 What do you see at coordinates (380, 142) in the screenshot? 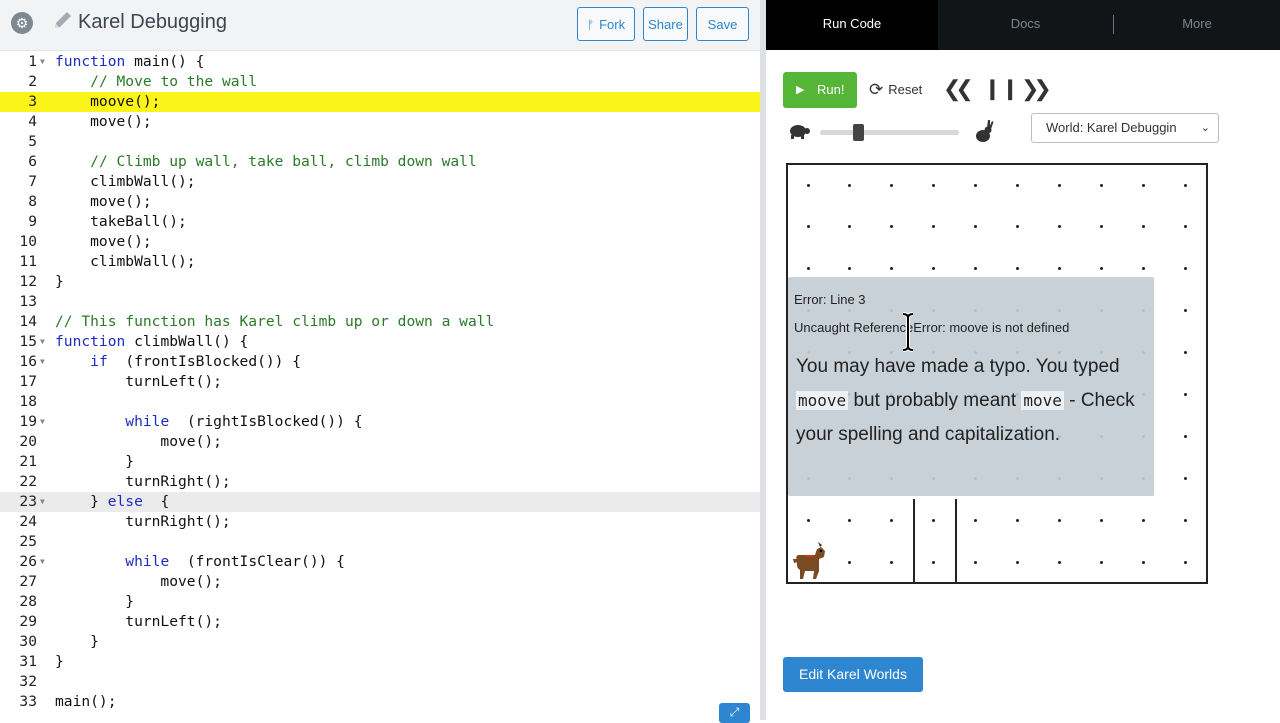
I see `code-line: 5` at bounding box center [380, 142].